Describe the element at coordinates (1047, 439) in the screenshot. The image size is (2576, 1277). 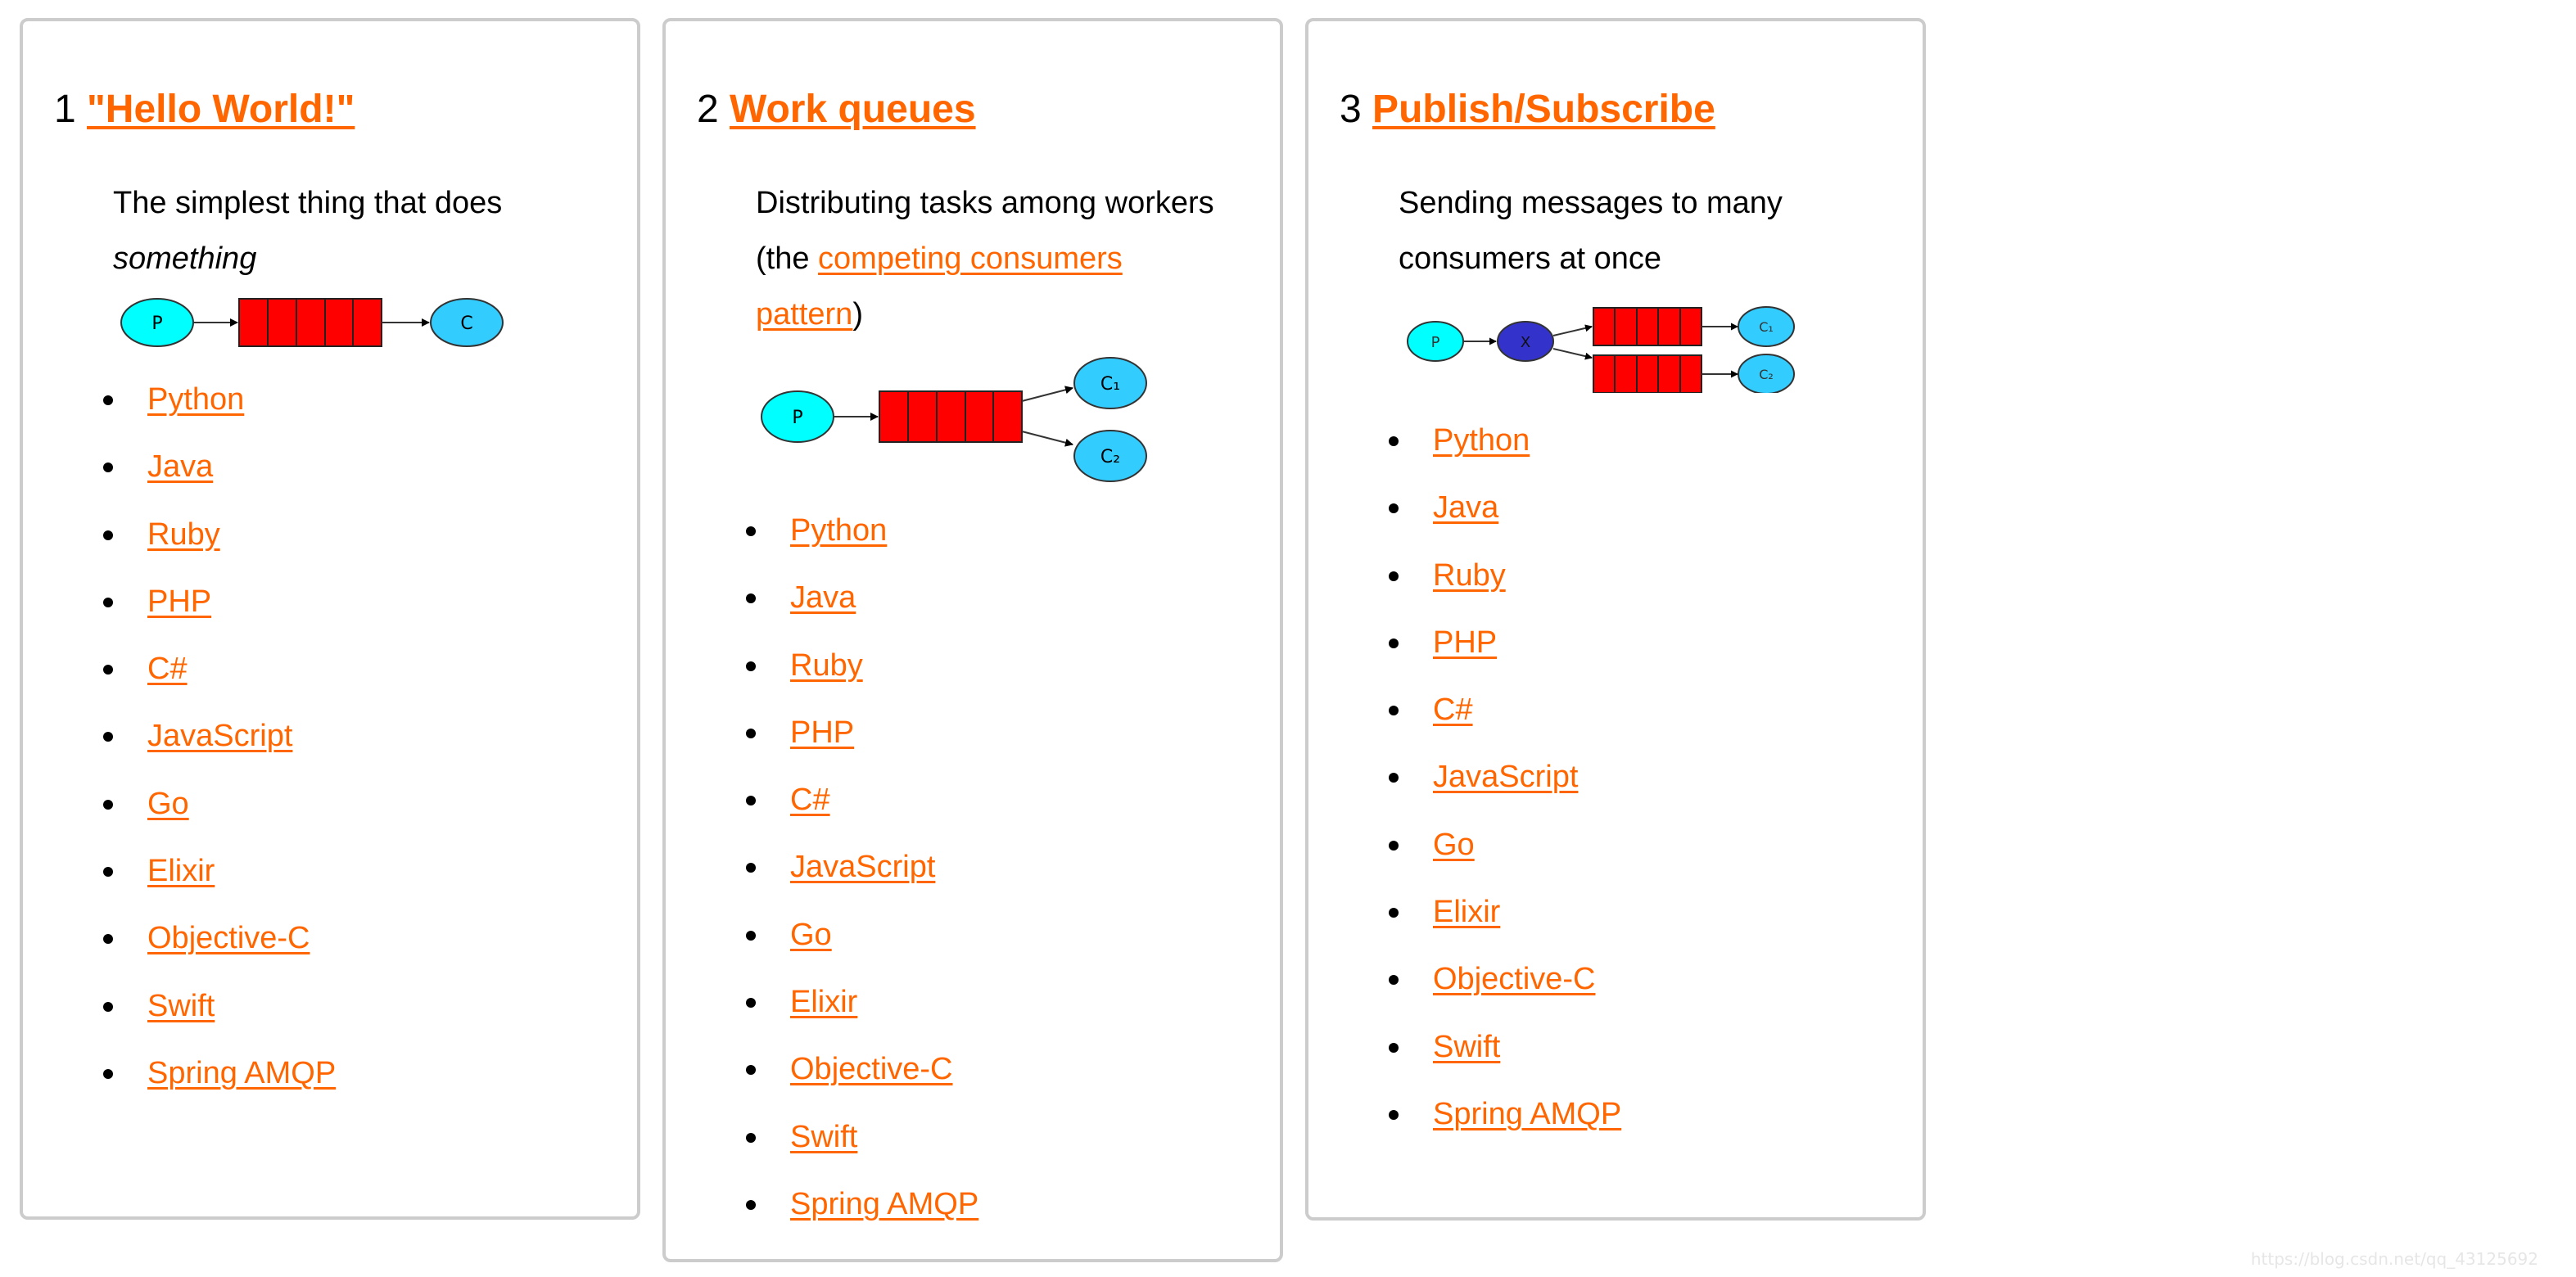
I see `arrow` at that location.